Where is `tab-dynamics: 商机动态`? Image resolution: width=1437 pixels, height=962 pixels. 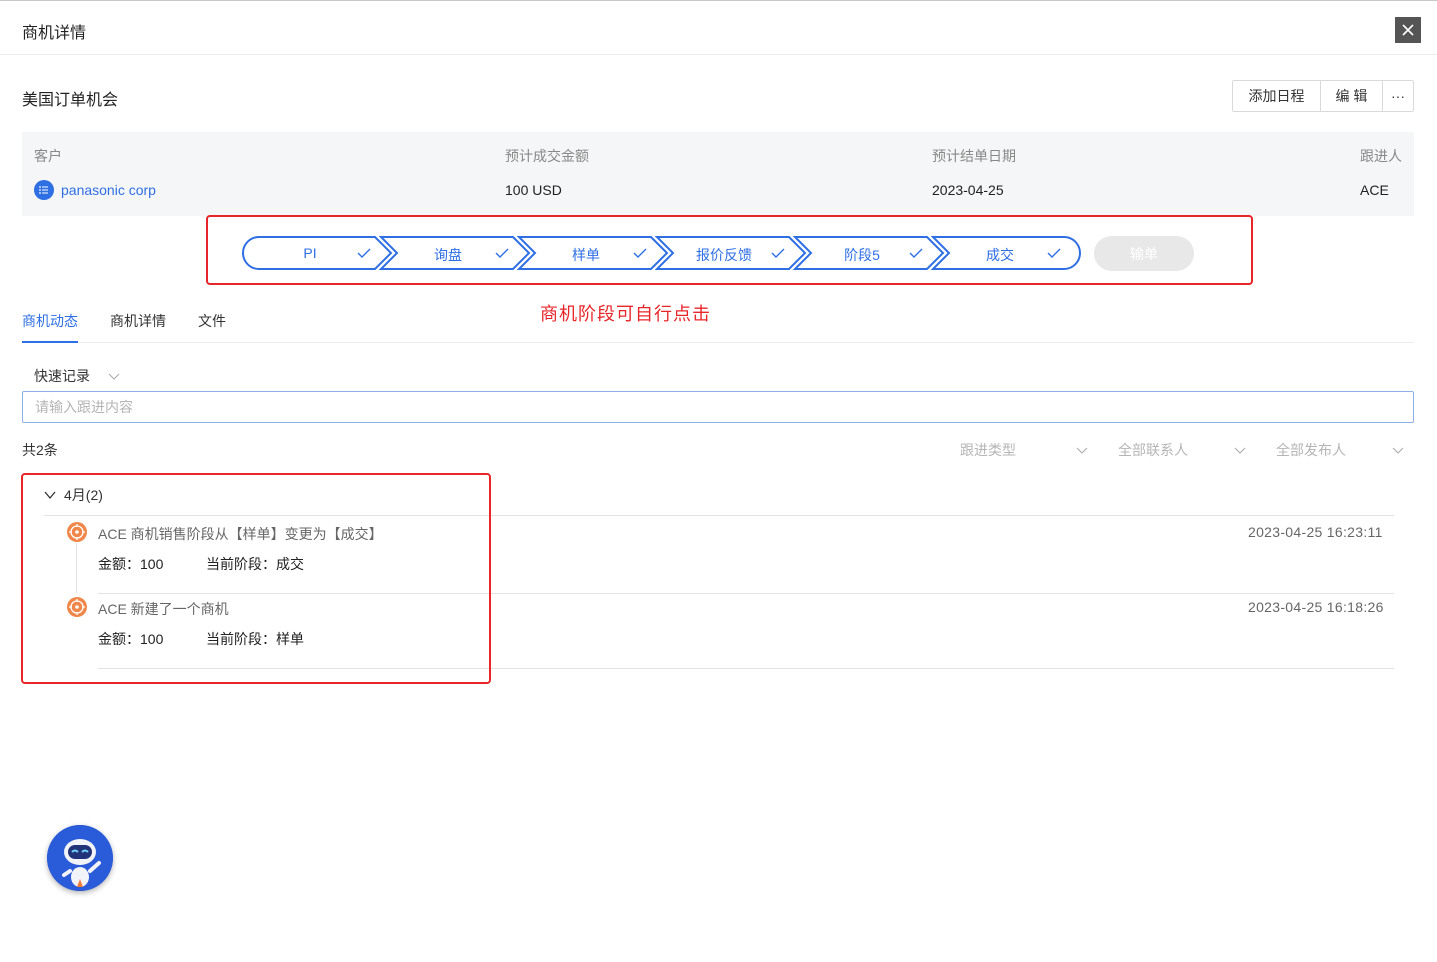
tab-dynamics: 商机动态 is located at coordinates (50, 327).